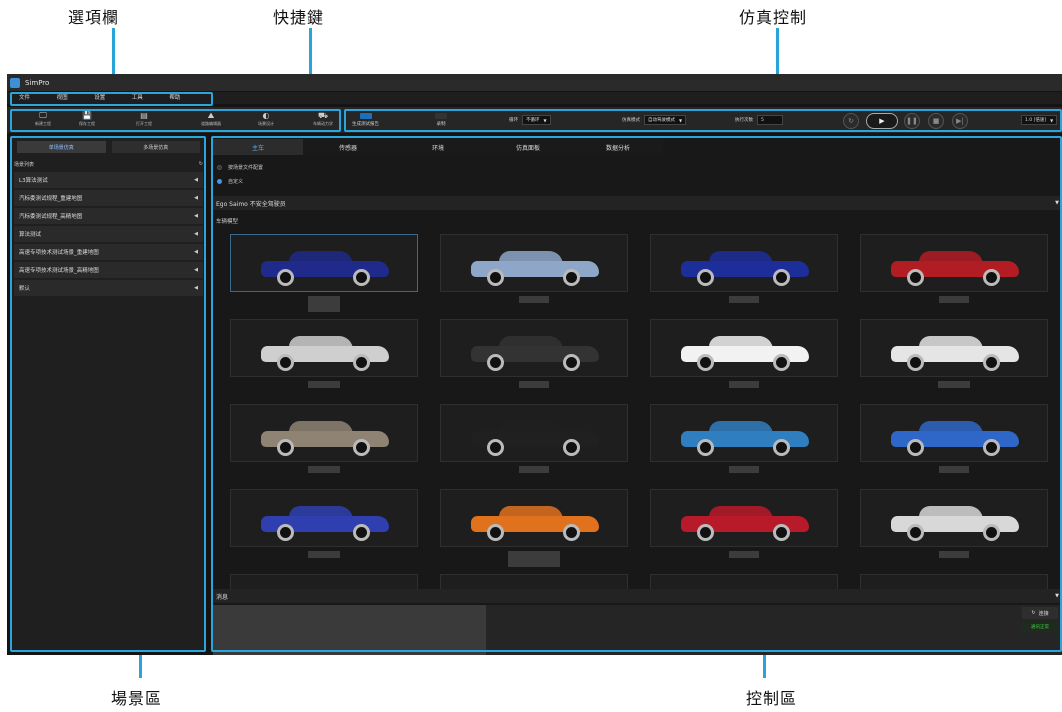 This screenshot has width=1062, height=712. What do you see at coordinates (37, 82) in the screenshot?
I see `app-title: SimPro` at bounding box center [37, 82].